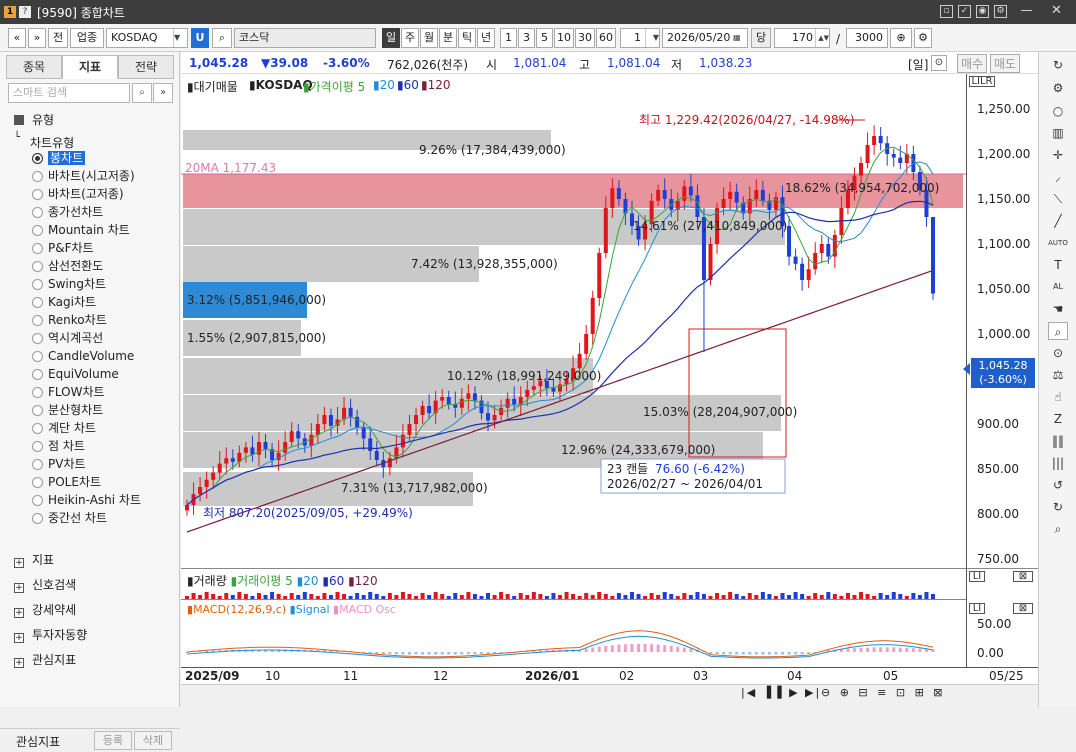 The image size is (1076, 752). I want to click on chart-type-node: └ 차트유형, so click(44, 141).